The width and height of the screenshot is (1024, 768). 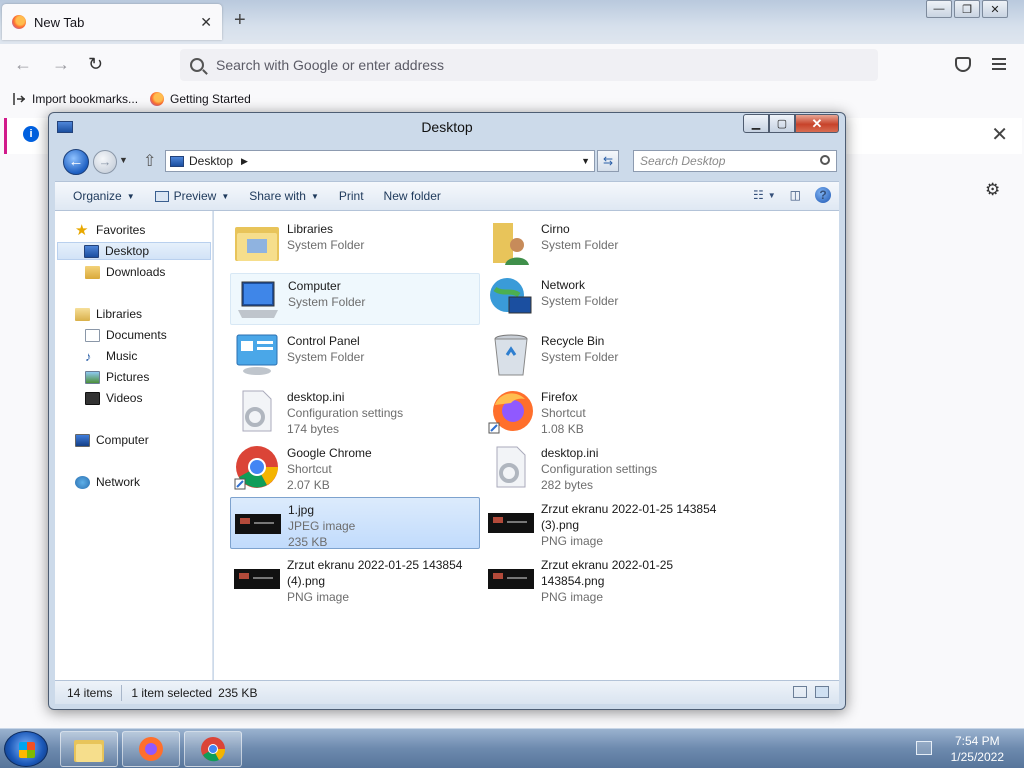 What do you see at coordinates (609, 355) in the screenshot?
I see `file-item-recycle-bin: Recycle Bin System Folder` at bounding box center [609, 355].